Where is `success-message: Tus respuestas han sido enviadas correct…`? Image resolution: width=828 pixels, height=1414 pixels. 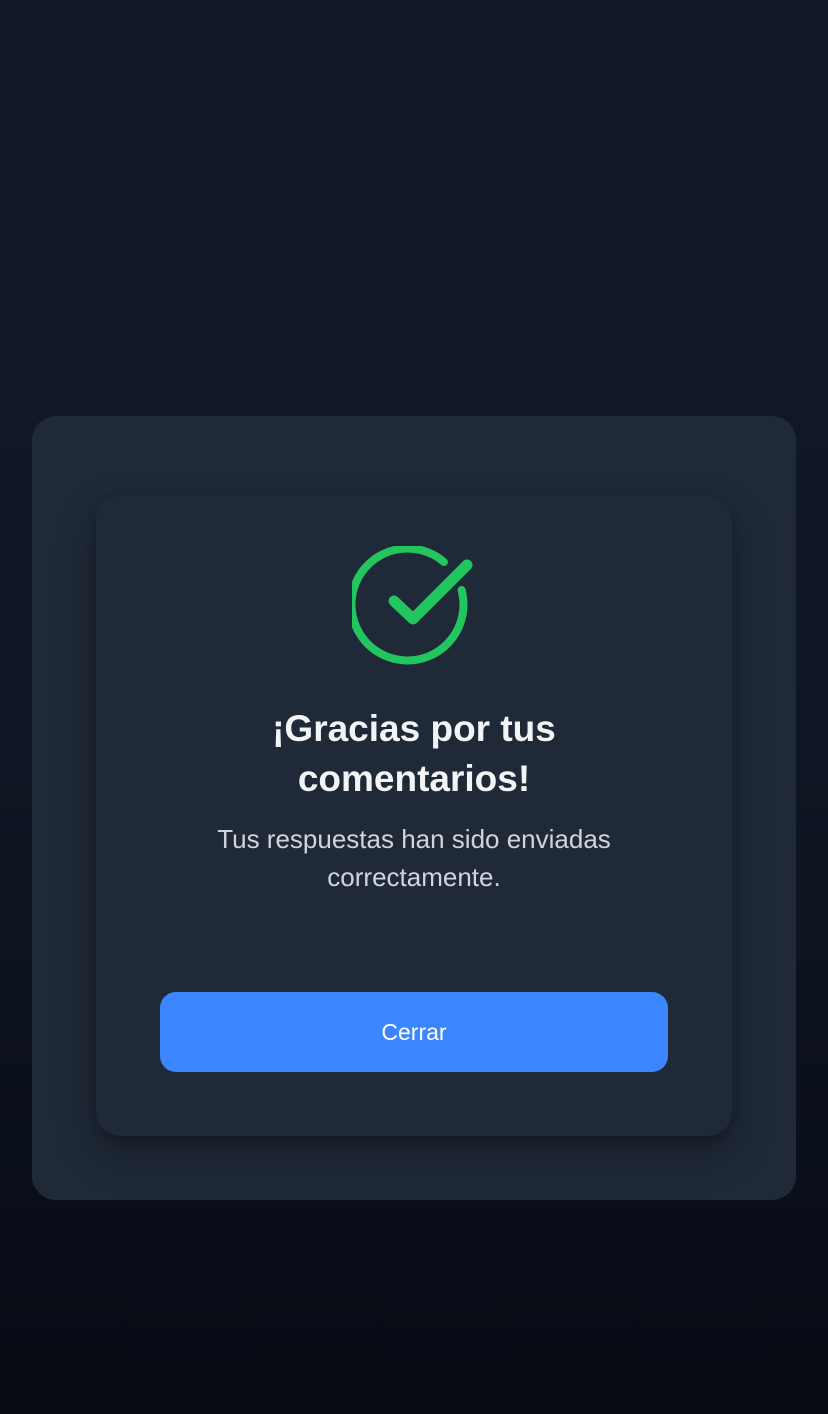 success-message: Tus respuestas han sido enviadas correct… is located at coordinates (414, 858).